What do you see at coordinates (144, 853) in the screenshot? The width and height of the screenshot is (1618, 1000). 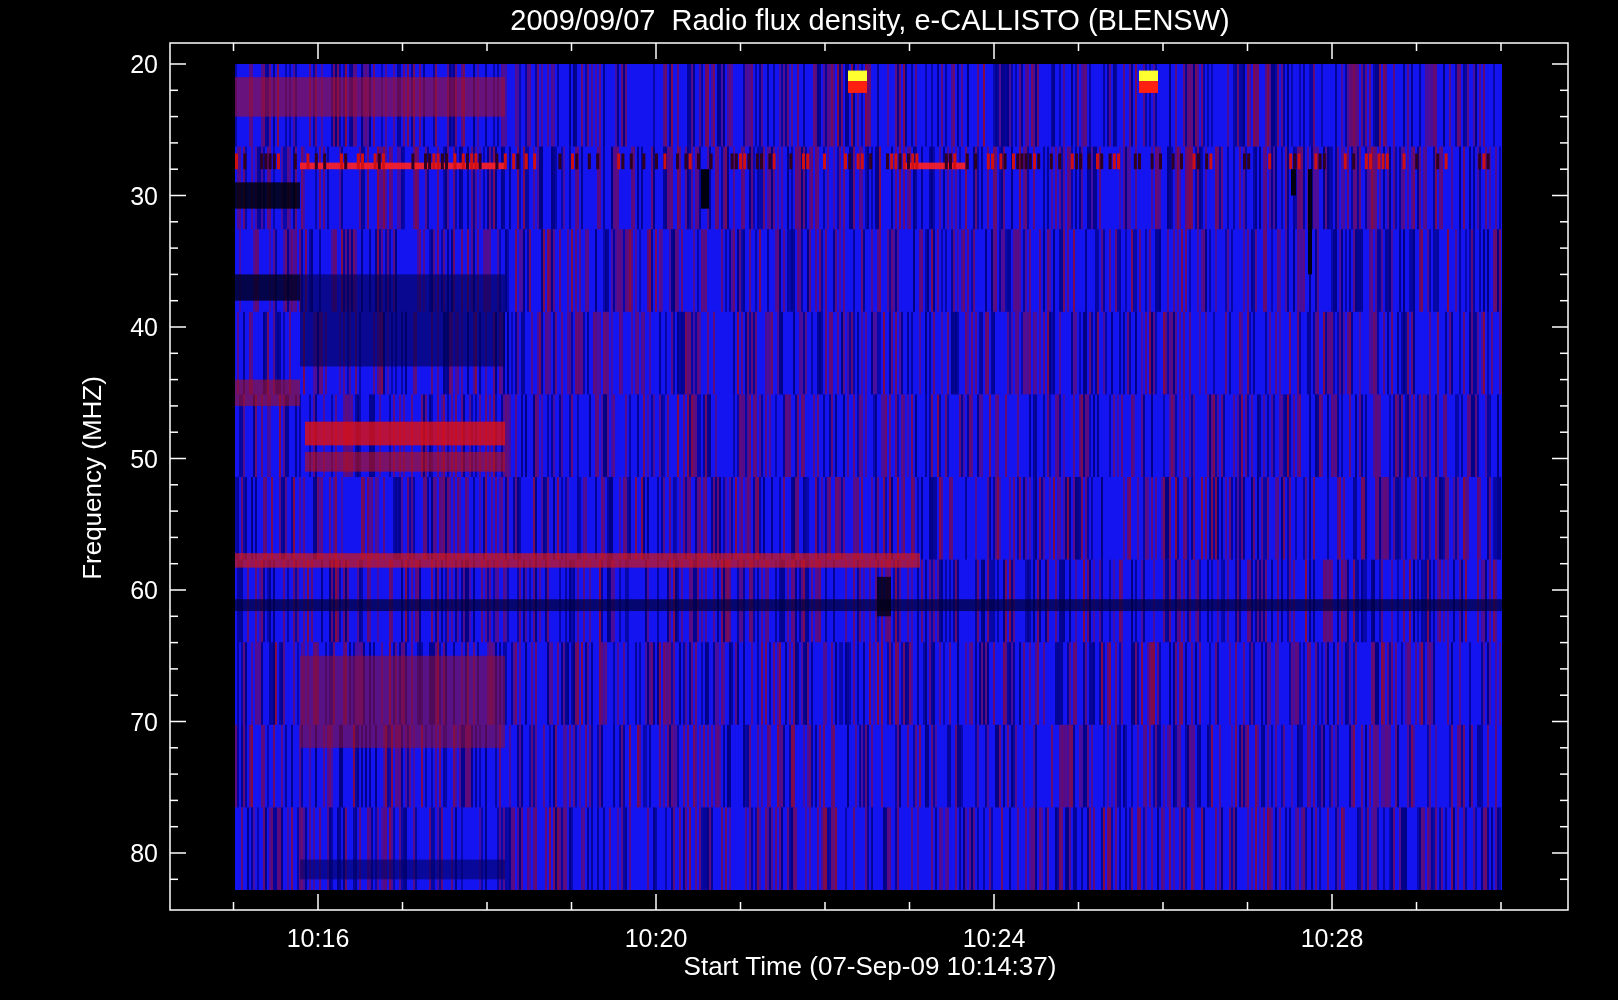 I see `y-tick-label: 80` at bounding box center [144, 853].